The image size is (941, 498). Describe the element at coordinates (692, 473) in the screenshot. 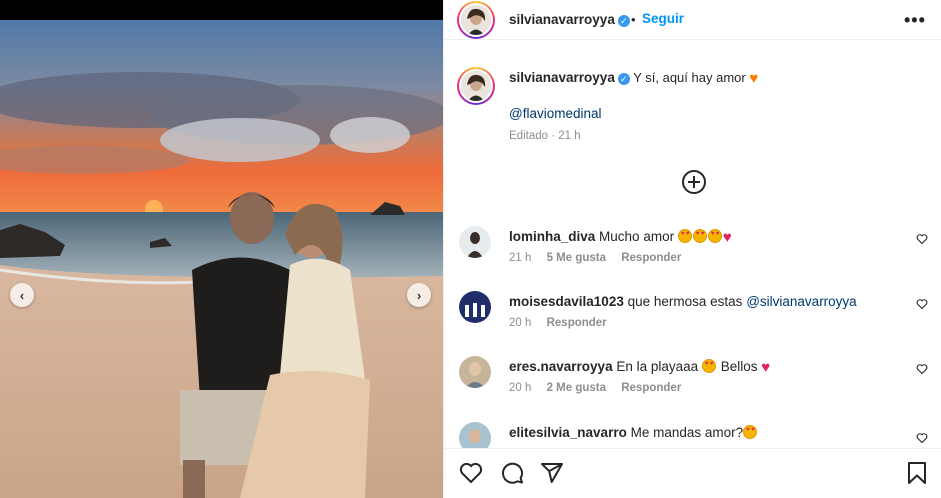

I see `post-action-bar` at that location.